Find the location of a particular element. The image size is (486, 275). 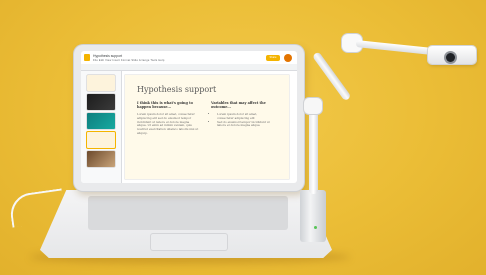

camera-head-arm is located at coordinates (394, 48).